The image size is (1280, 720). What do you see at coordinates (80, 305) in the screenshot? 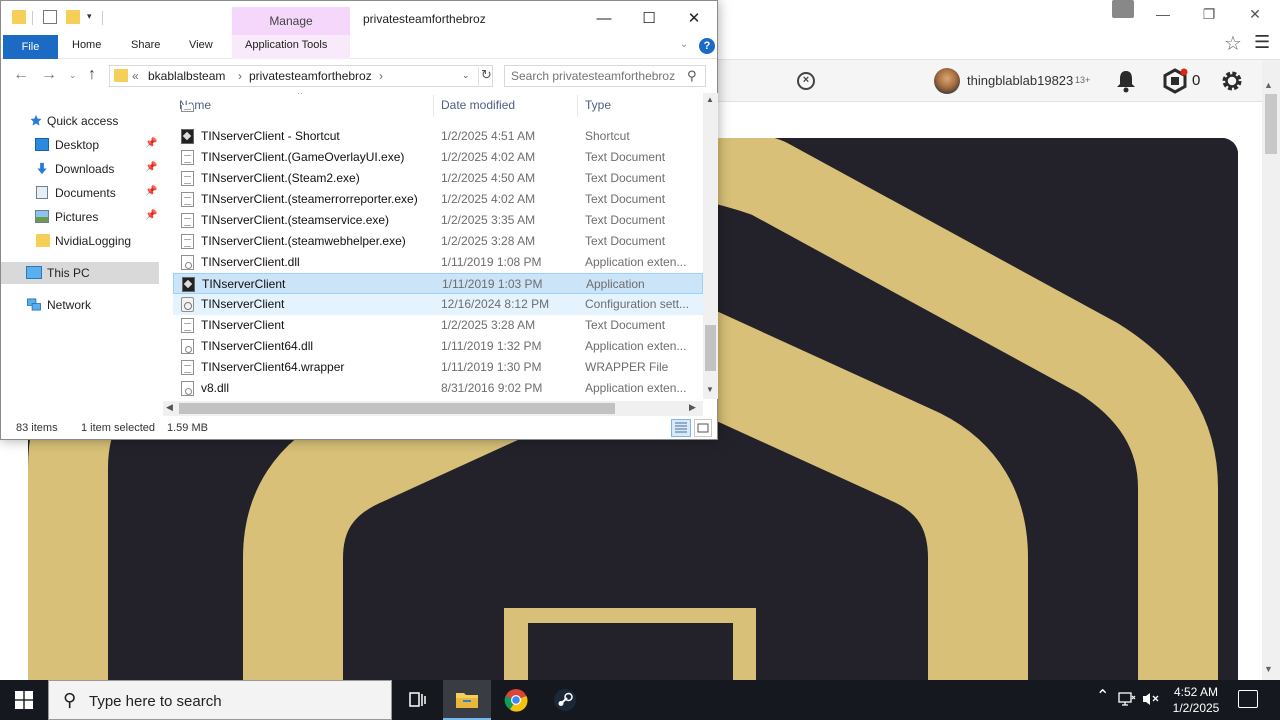
I see `nav-item-network: Network` at bounding box center [80, 305].